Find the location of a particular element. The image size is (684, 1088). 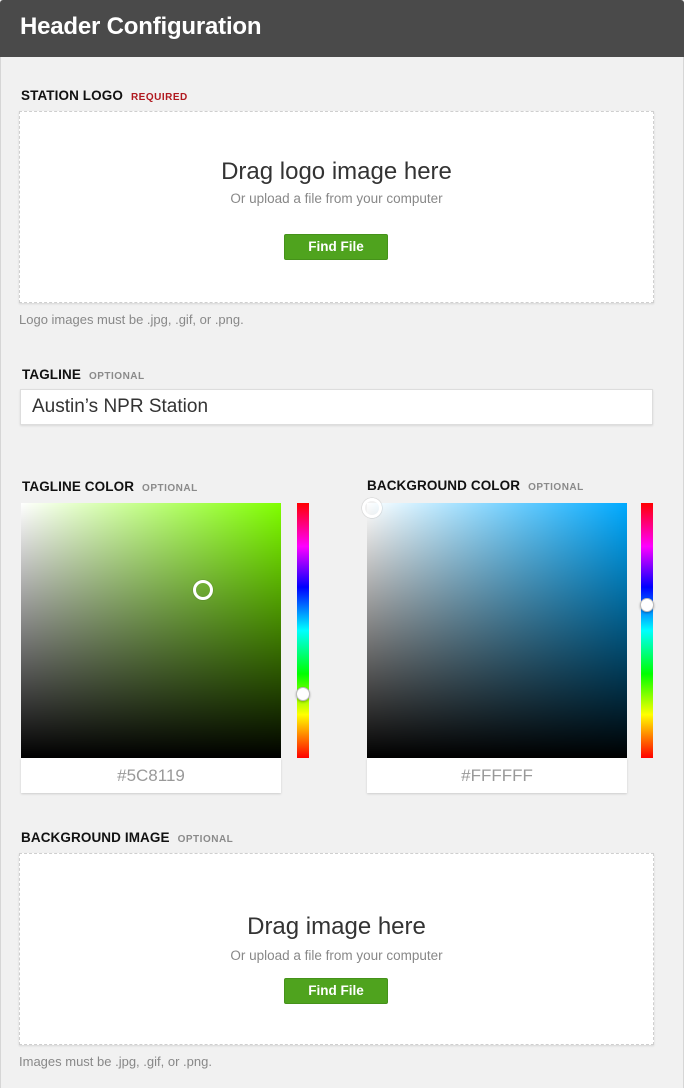

background-color-label-text: BACKGROUND COLOR is located at coordinates (444, 485).